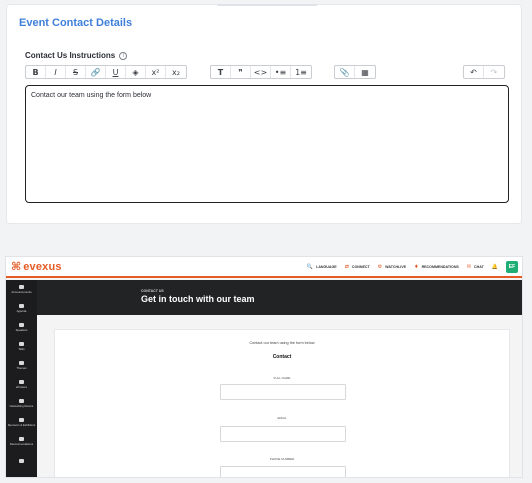  What do you see at coordinates (345, 72) in the screenshot?
I see `attachment-button: 📎` at bounding box center [345, 72].